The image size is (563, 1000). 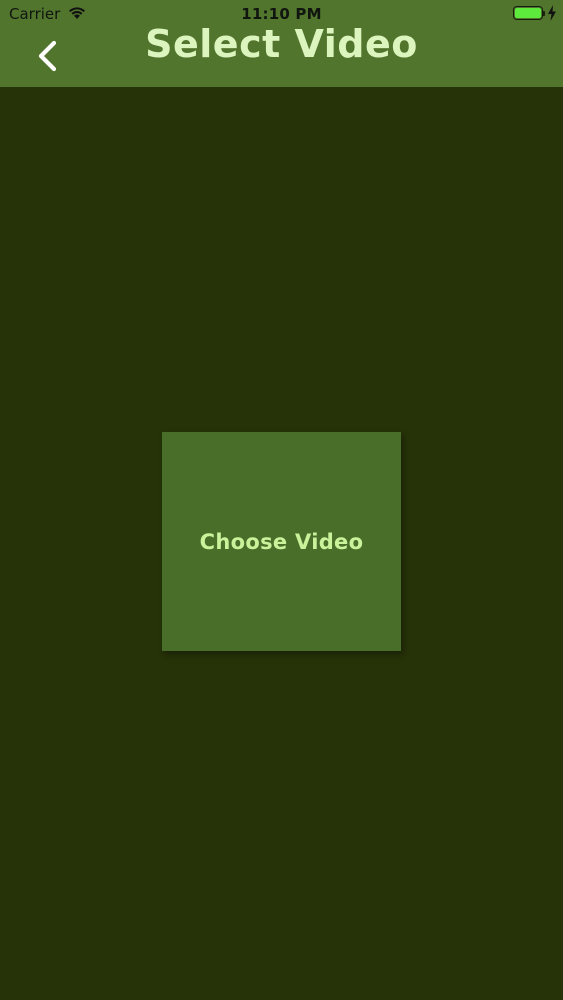 I want to click on choose-video-label: Choose Video, so click(x=281, y=541).